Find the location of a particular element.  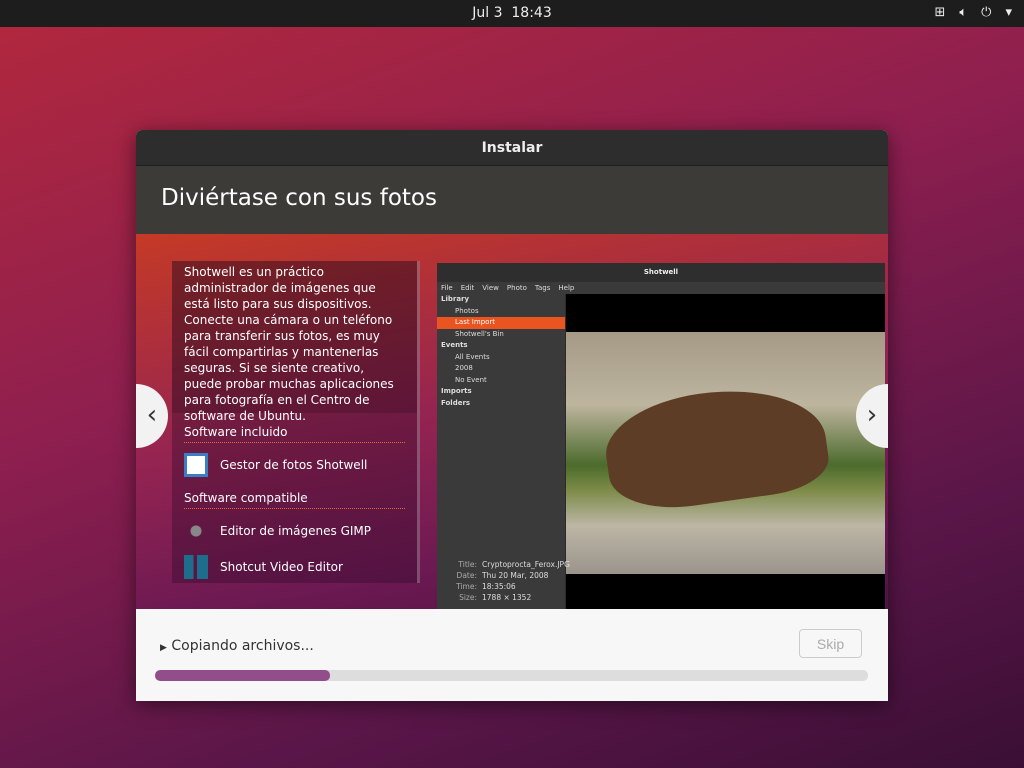

meta-value: Thu 20 Mar, 2008 is located at coordinates (515, 575).